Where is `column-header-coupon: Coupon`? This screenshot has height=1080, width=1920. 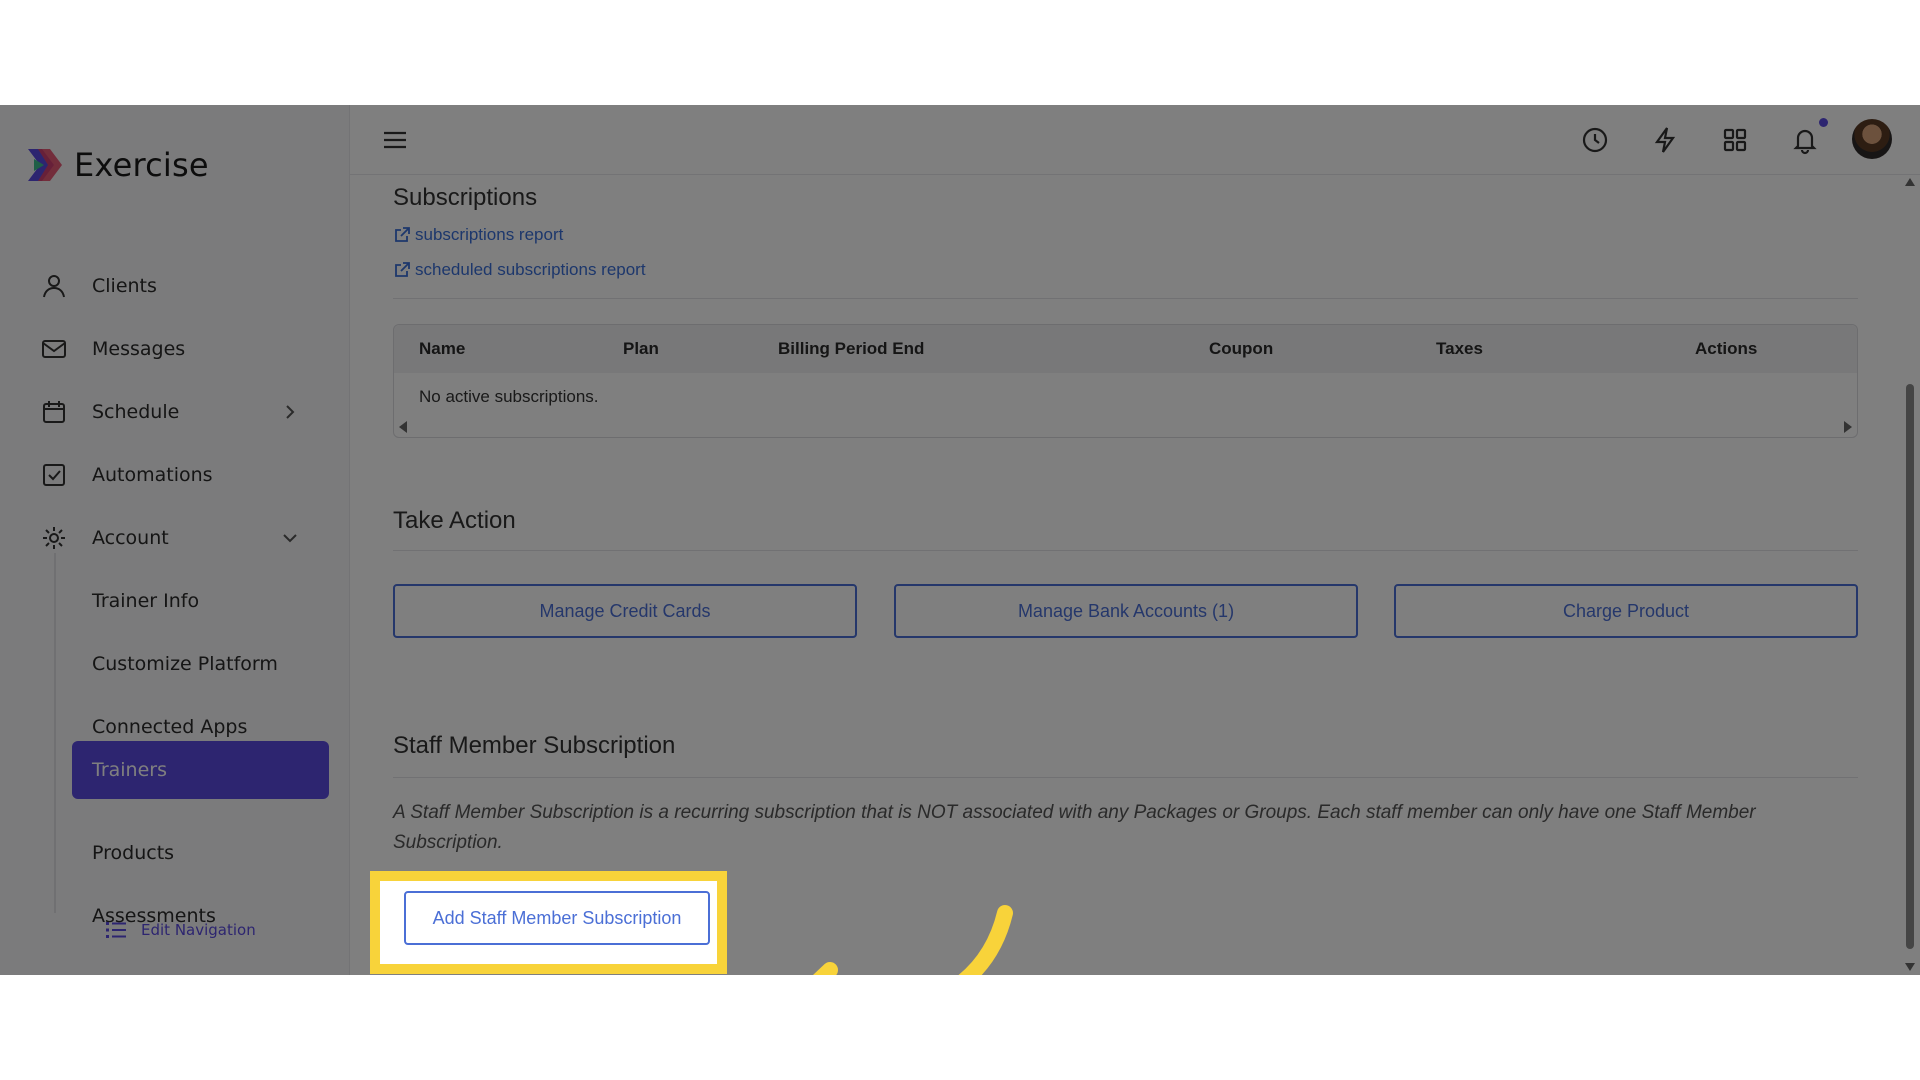 column-header-coupon: Coupon is located at coordinates (1241, 349).